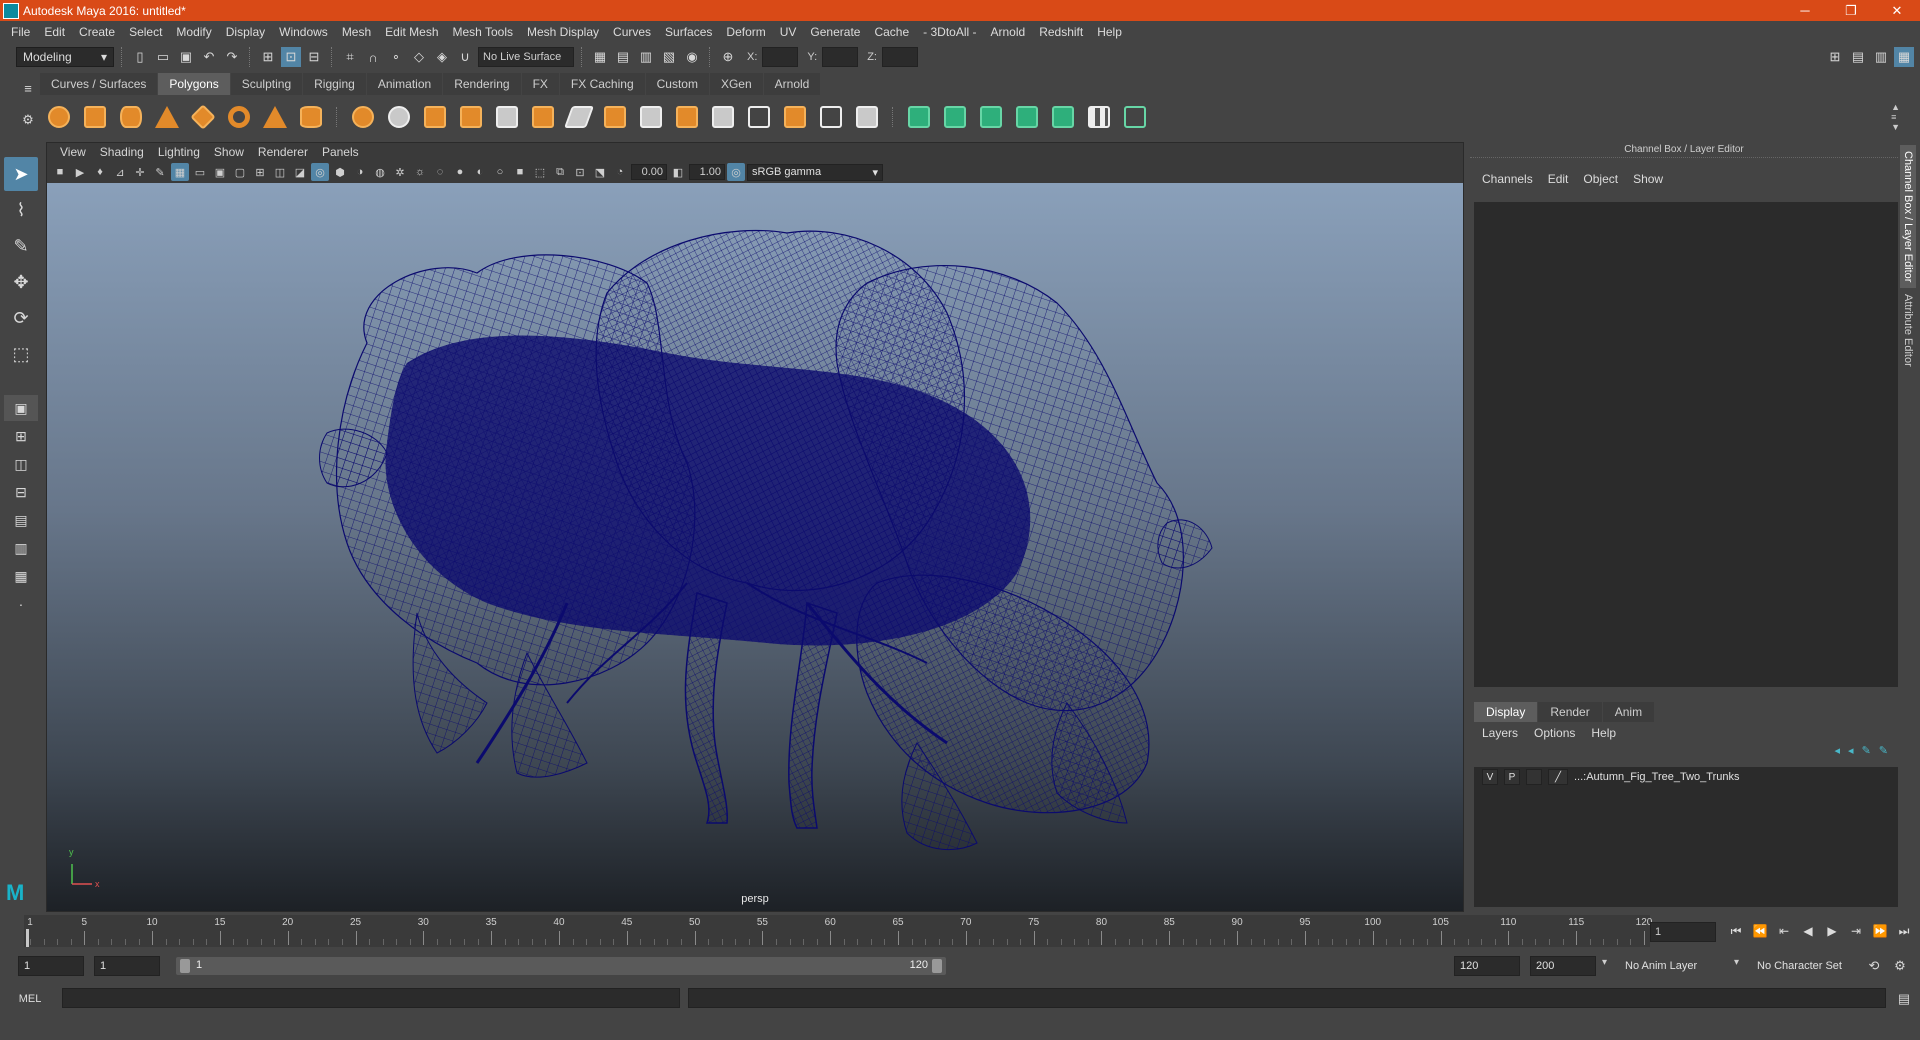 The height and width of the screenshot is (1040, 1920). I want to click on gate-mask-icon: ▢, so click(240, 172).